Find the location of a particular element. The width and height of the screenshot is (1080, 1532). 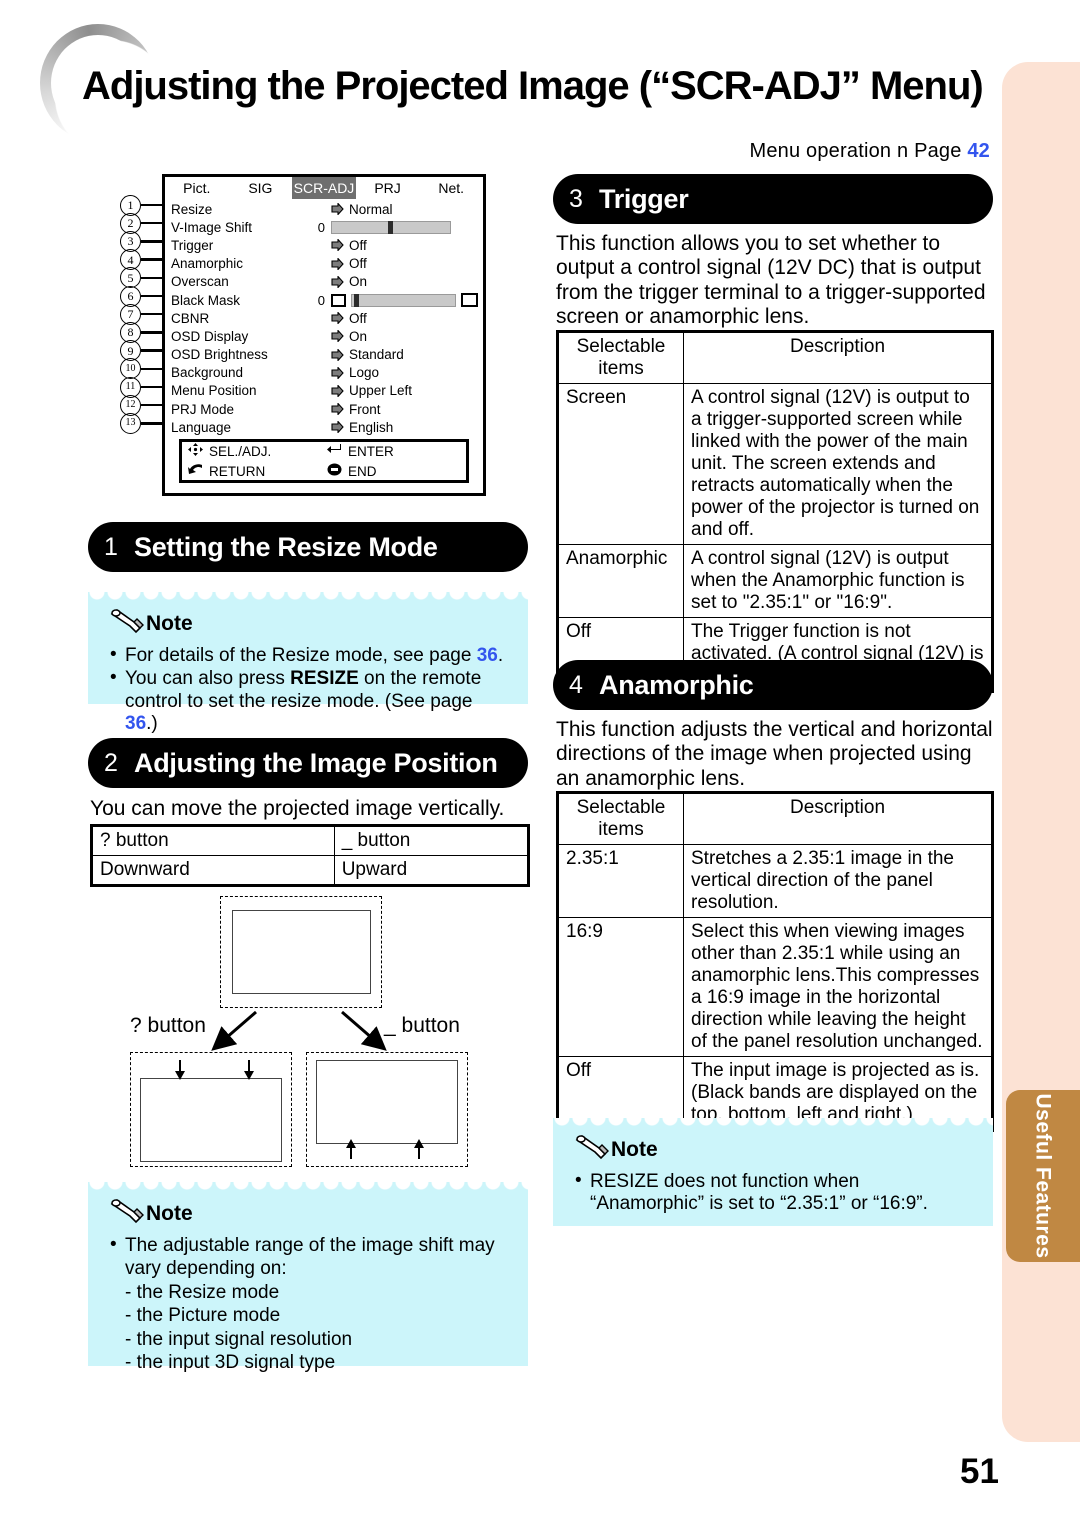

chapter-side-tab-label: Useful Features is located at coordinates (1044, 1176).